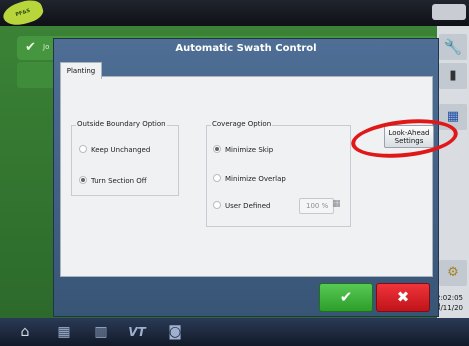 The width and height of the screenshot is (469, 346). I want to click on cancel-button: ✖, so click(403, 297).